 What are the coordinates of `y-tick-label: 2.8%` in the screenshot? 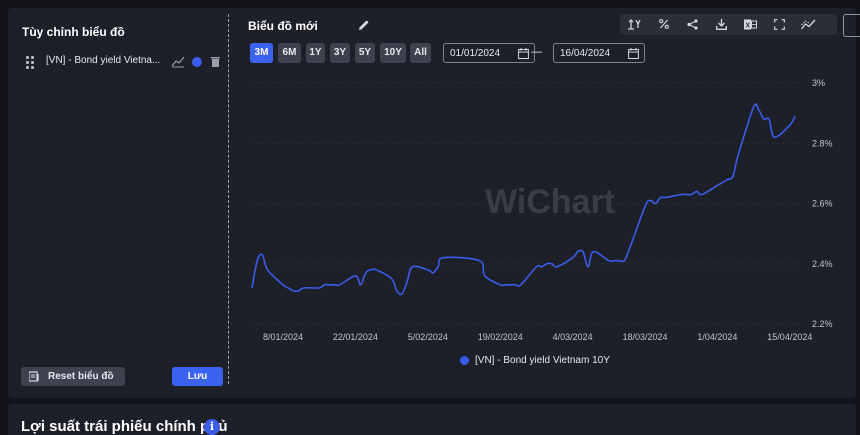 It's located at (822, 143).